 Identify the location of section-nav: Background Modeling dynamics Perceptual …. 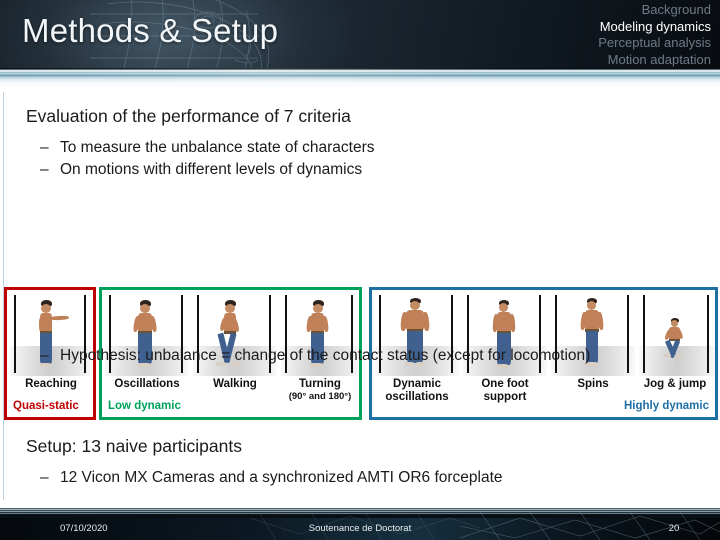
(654, 35).